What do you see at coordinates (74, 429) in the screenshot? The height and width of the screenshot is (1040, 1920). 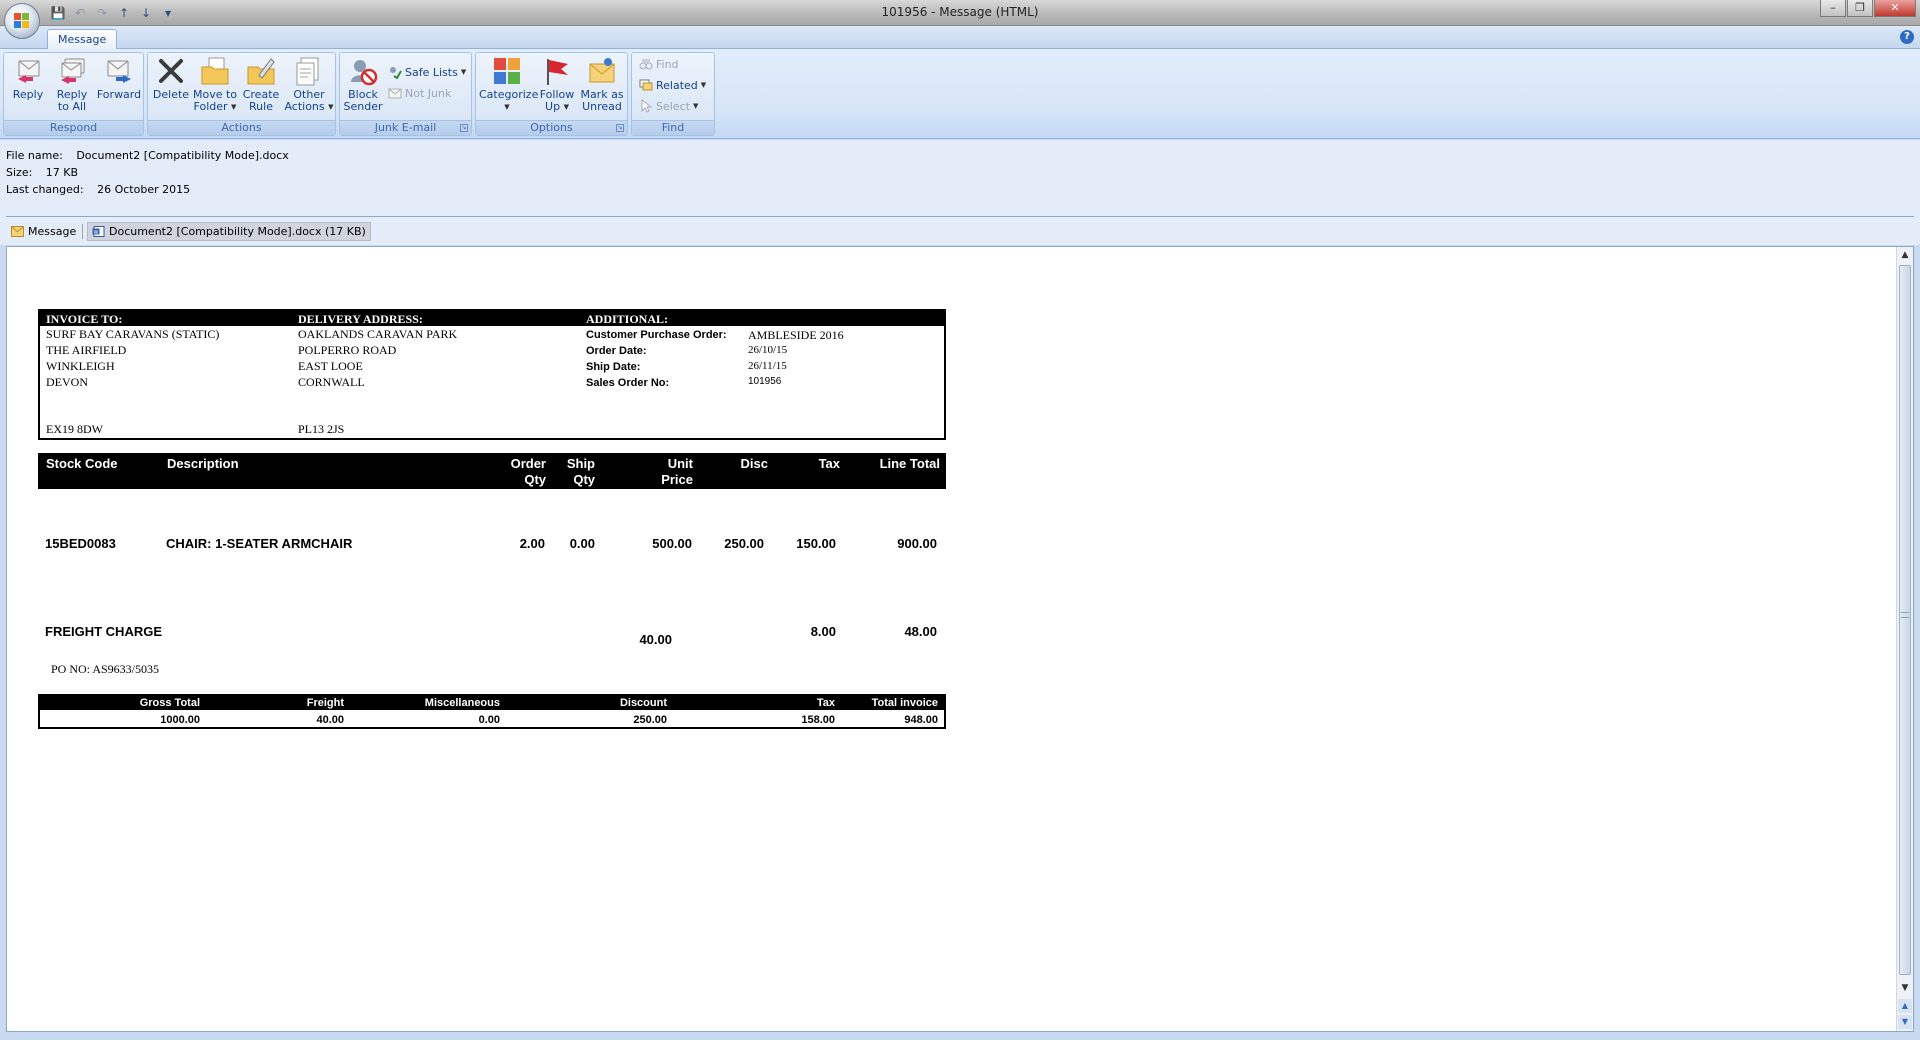 I see `invoice-to-postcode: EX19 8DW` at bounding box center [74, 429].